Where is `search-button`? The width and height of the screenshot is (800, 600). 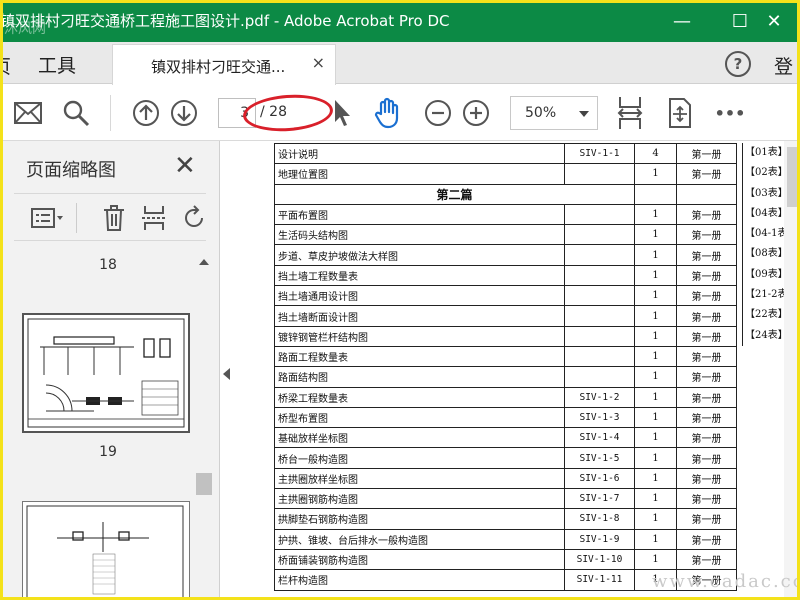
search-button is located at coordinates (76, 113).